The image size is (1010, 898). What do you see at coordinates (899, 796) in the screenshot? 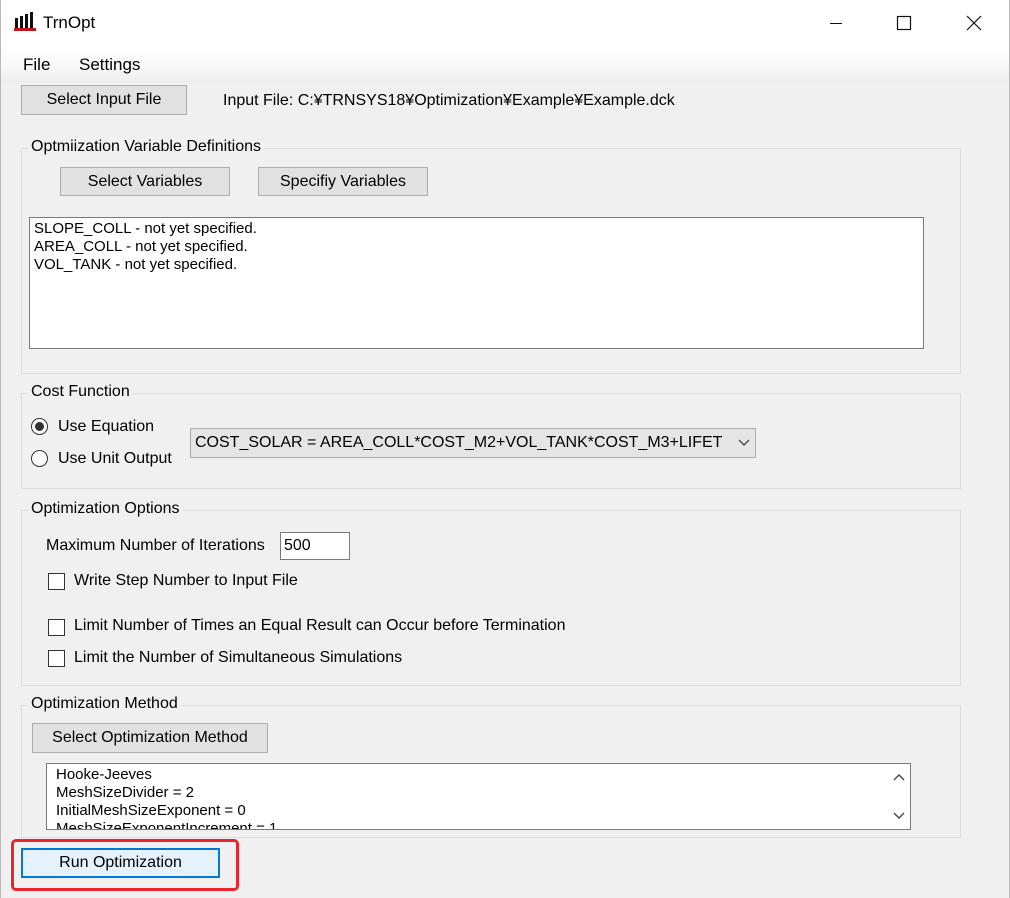
I see `method-list-scrollbar` at bounding box center [899, 796].